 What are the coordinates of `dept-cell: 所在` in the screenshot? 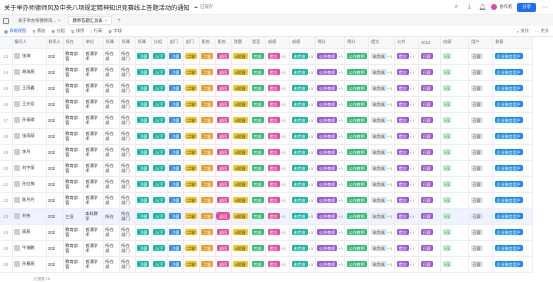 It's located at (111, 216).